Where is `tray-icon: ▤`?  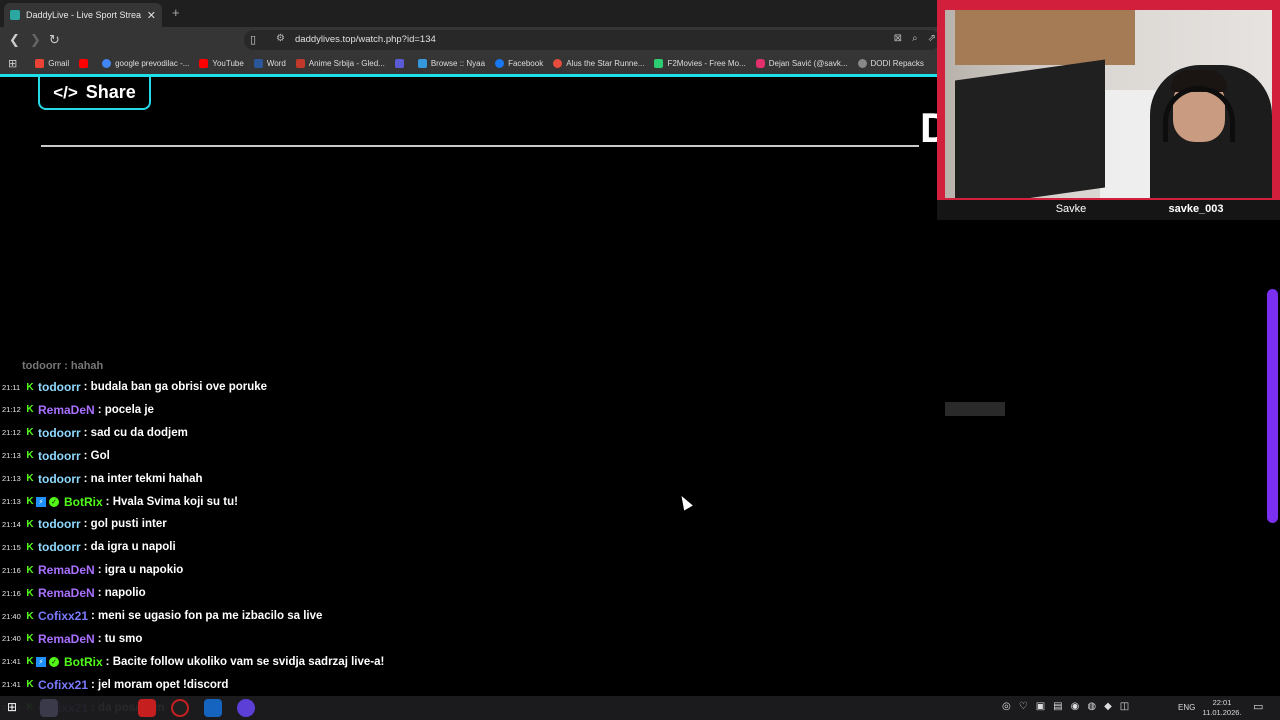
tray-icon: ▤ is located at coordinates (1057, 706).